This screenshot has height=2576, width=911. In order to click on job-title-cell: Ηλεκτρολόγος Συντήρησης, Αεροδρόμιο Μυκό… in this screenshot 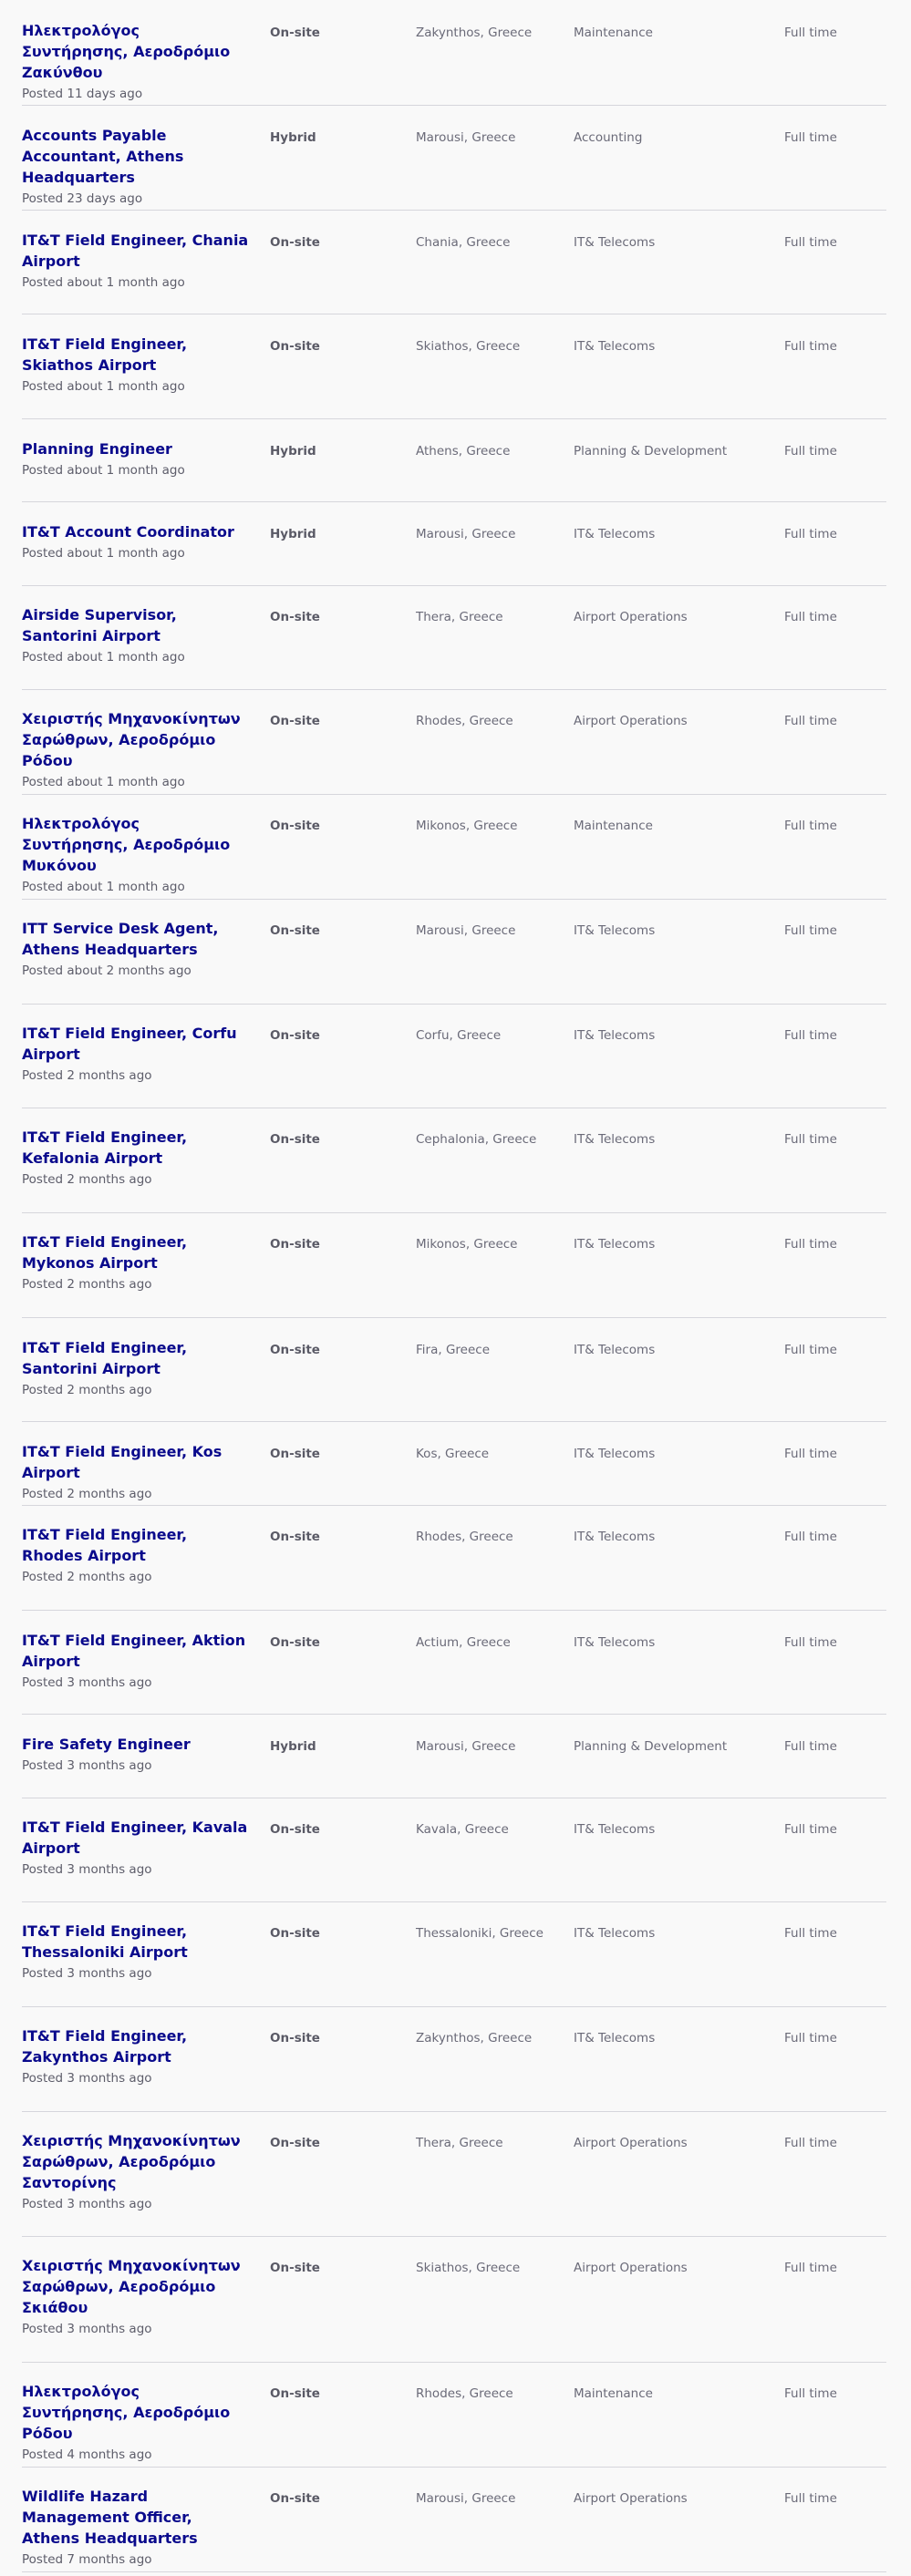, I will do `click(136, 854)`.